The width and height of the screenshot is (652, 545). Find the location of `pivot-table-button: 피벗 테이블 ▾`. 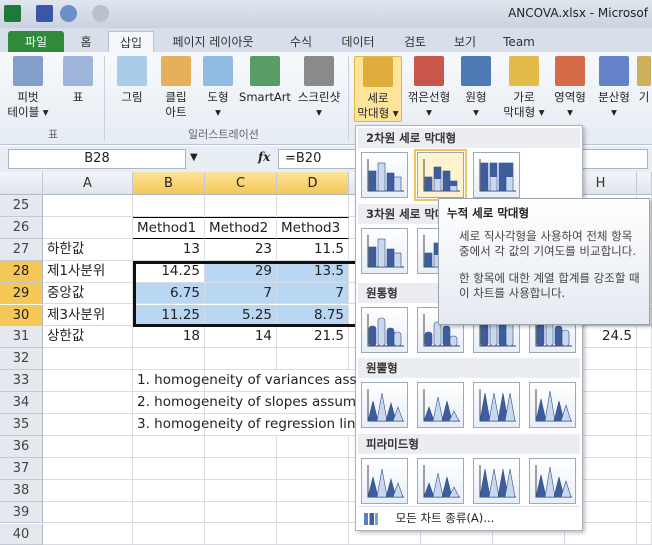

pivot-table-button: 피벗 테이블 ▾ is located at coordinates (28, 89).